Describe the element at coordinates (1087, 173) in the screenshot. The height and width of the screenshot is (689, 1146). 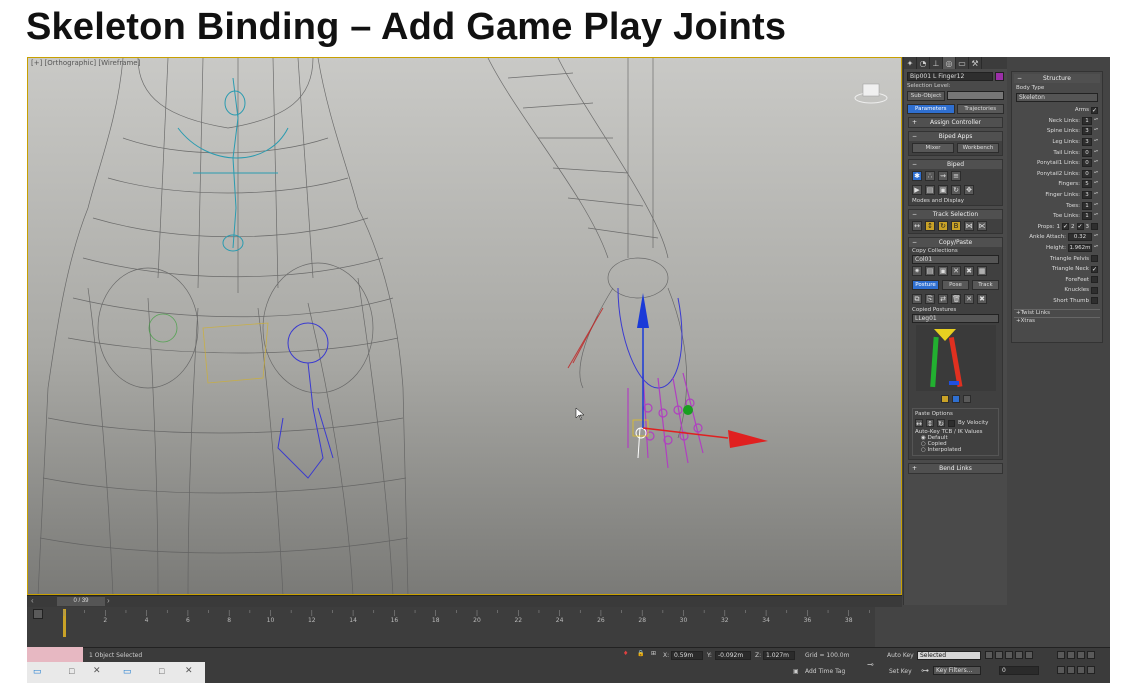
I see `ponytail2-field: 0` at that location.